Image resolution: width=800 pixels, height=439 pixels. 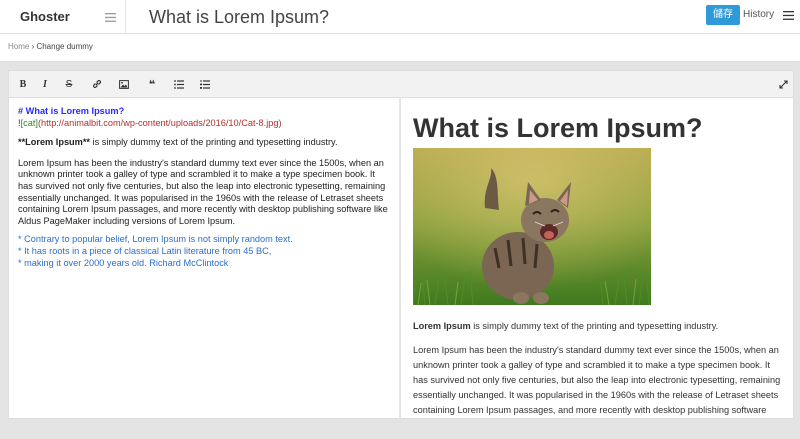 I want to click on quote-button: ❝, so click(x=152, y=84).